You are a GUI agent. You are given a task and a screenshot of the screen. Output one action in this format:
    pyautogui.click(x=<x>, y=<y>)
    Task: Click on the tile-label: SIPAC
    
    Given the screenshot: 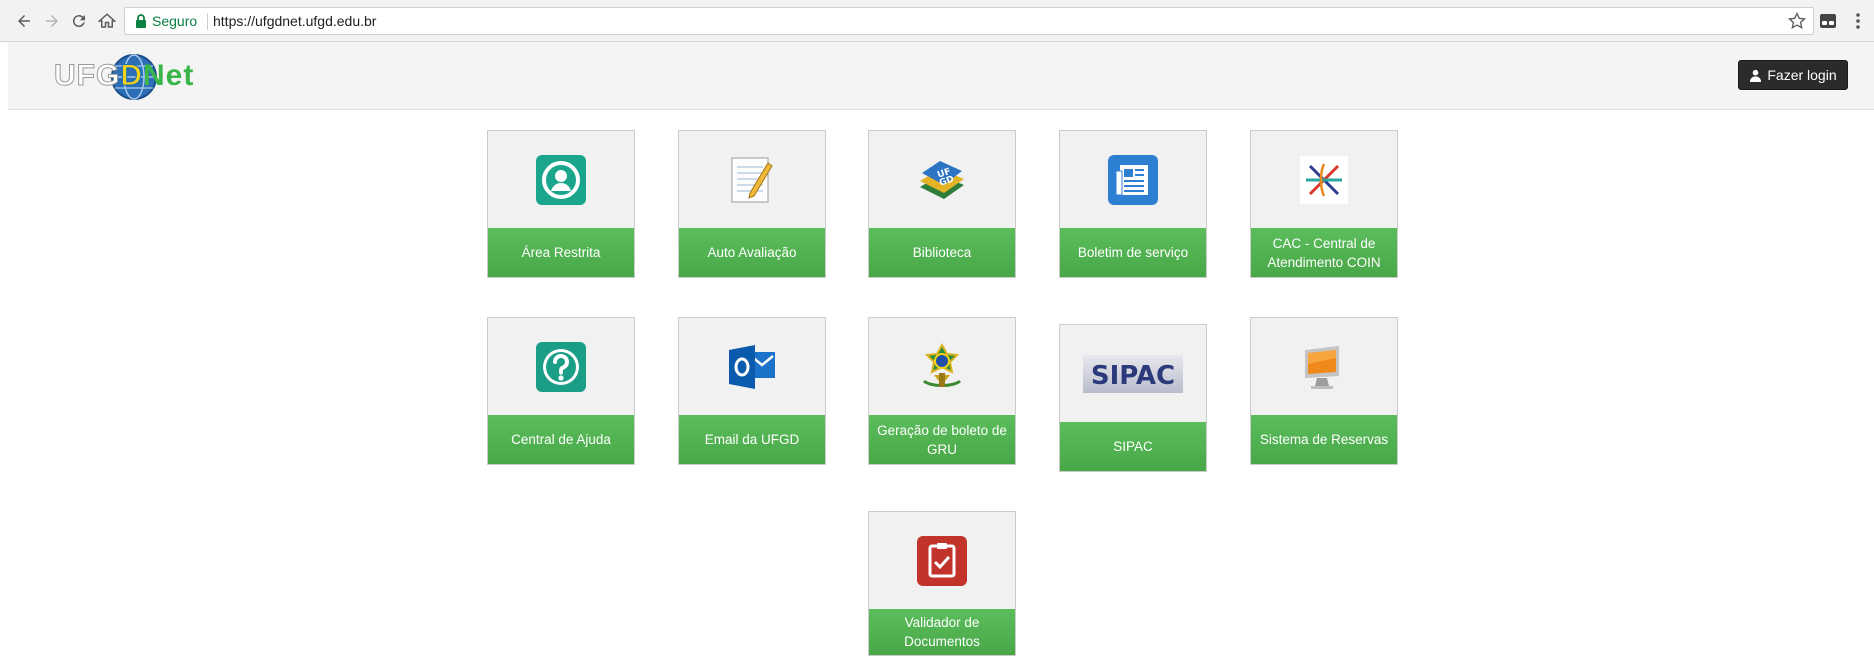 What is the action you would take?
    pyautogui.click(x=1133, y=446)
    